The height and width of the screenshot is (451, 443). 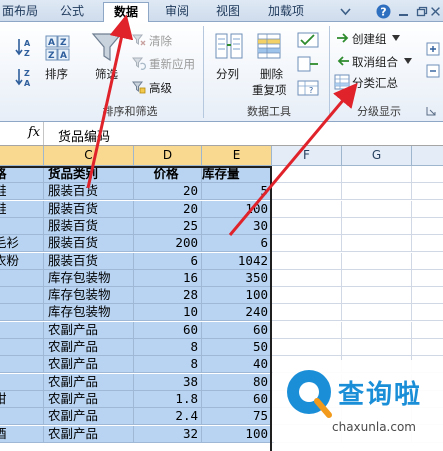 I want to click on cell-c-row-12: 农副产品, so click(x=89, y=382).